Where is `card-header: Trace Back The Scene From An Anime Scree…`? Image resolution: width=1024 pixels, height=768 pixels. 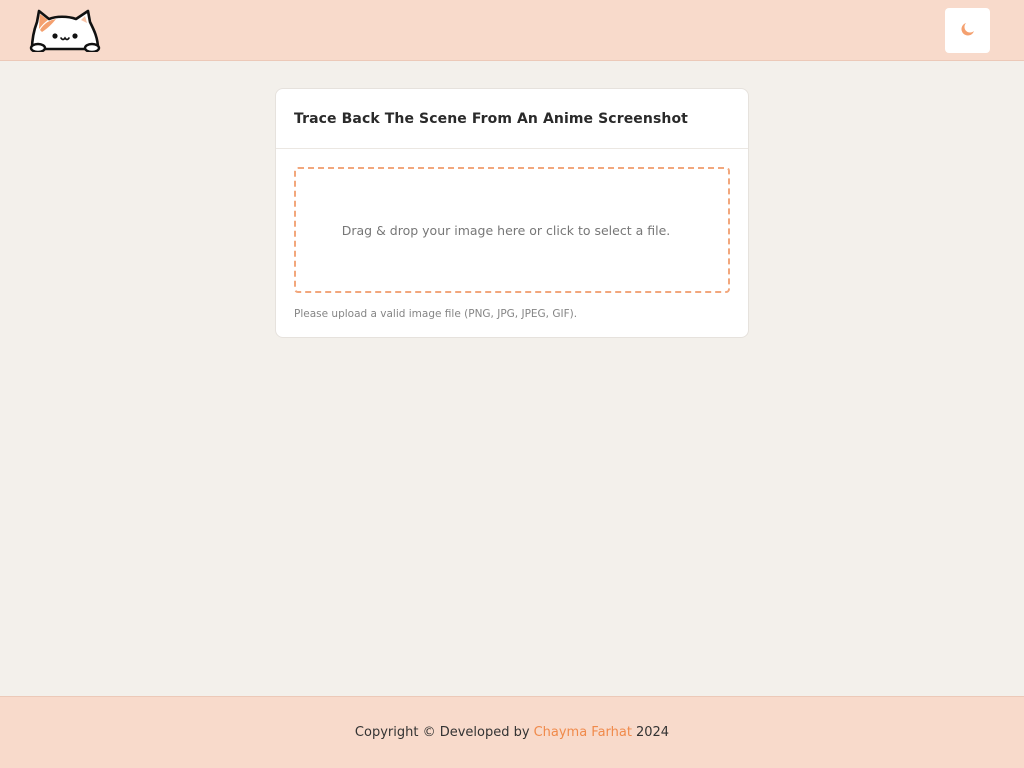 card-header: Trace Back The Scene From An Anime Scree… is located at coordinates (512, 119).